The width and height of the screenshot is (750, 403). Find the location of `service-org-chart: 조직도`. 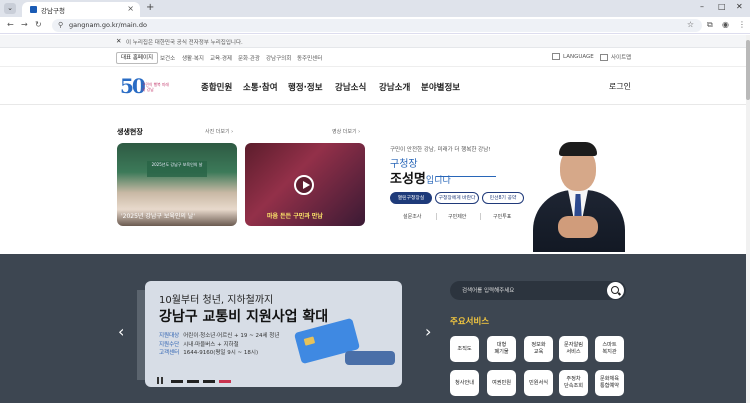

service-org-chart: 조직도 is located at coordinates (464, 349).